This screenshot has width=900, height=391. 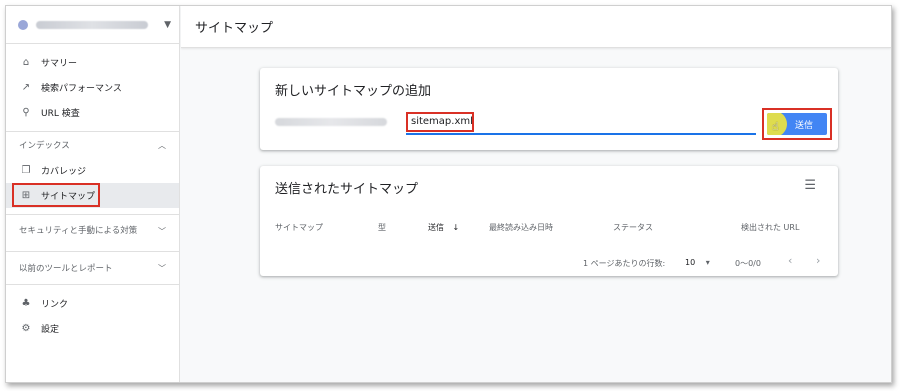 I want to click on home-icon: ⌂, so click(x=26, y=62).